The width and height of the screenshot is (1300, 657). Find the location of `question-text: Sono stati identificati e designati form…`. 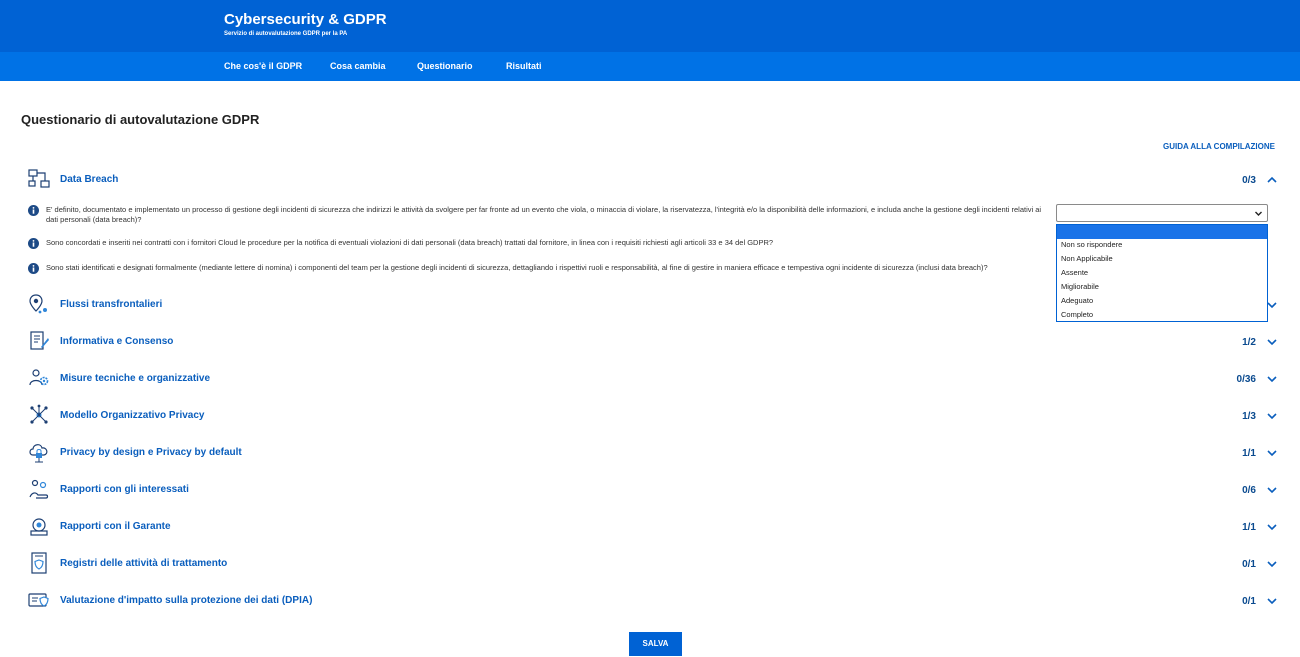

question-text: Sono stati identificati e designati form… is located at coordinates (517, 267).